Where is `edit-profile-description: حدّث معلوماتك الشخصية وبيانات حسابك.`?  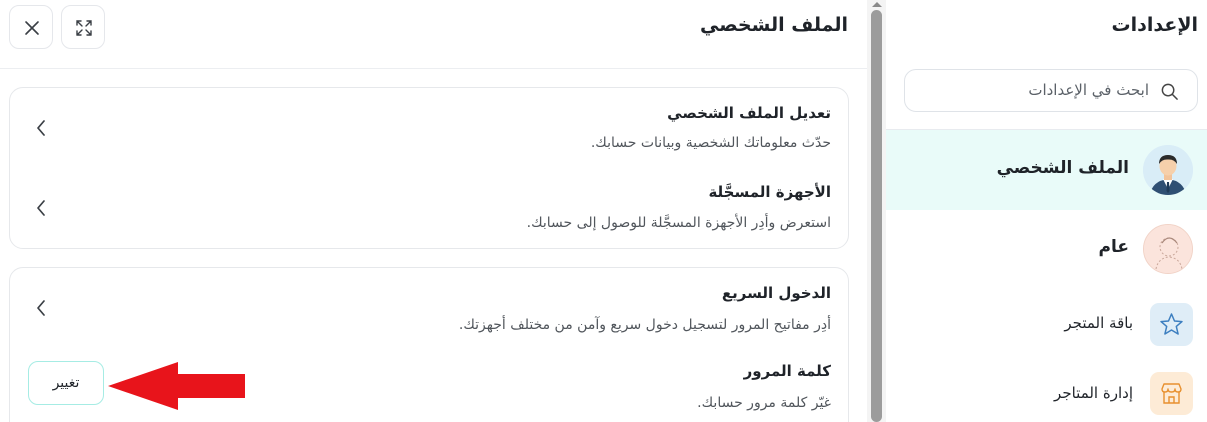 edit-profile-description: حدّث معلوماتك الشخصية وبيانات حسابك. is located at coordinates (710, 143).